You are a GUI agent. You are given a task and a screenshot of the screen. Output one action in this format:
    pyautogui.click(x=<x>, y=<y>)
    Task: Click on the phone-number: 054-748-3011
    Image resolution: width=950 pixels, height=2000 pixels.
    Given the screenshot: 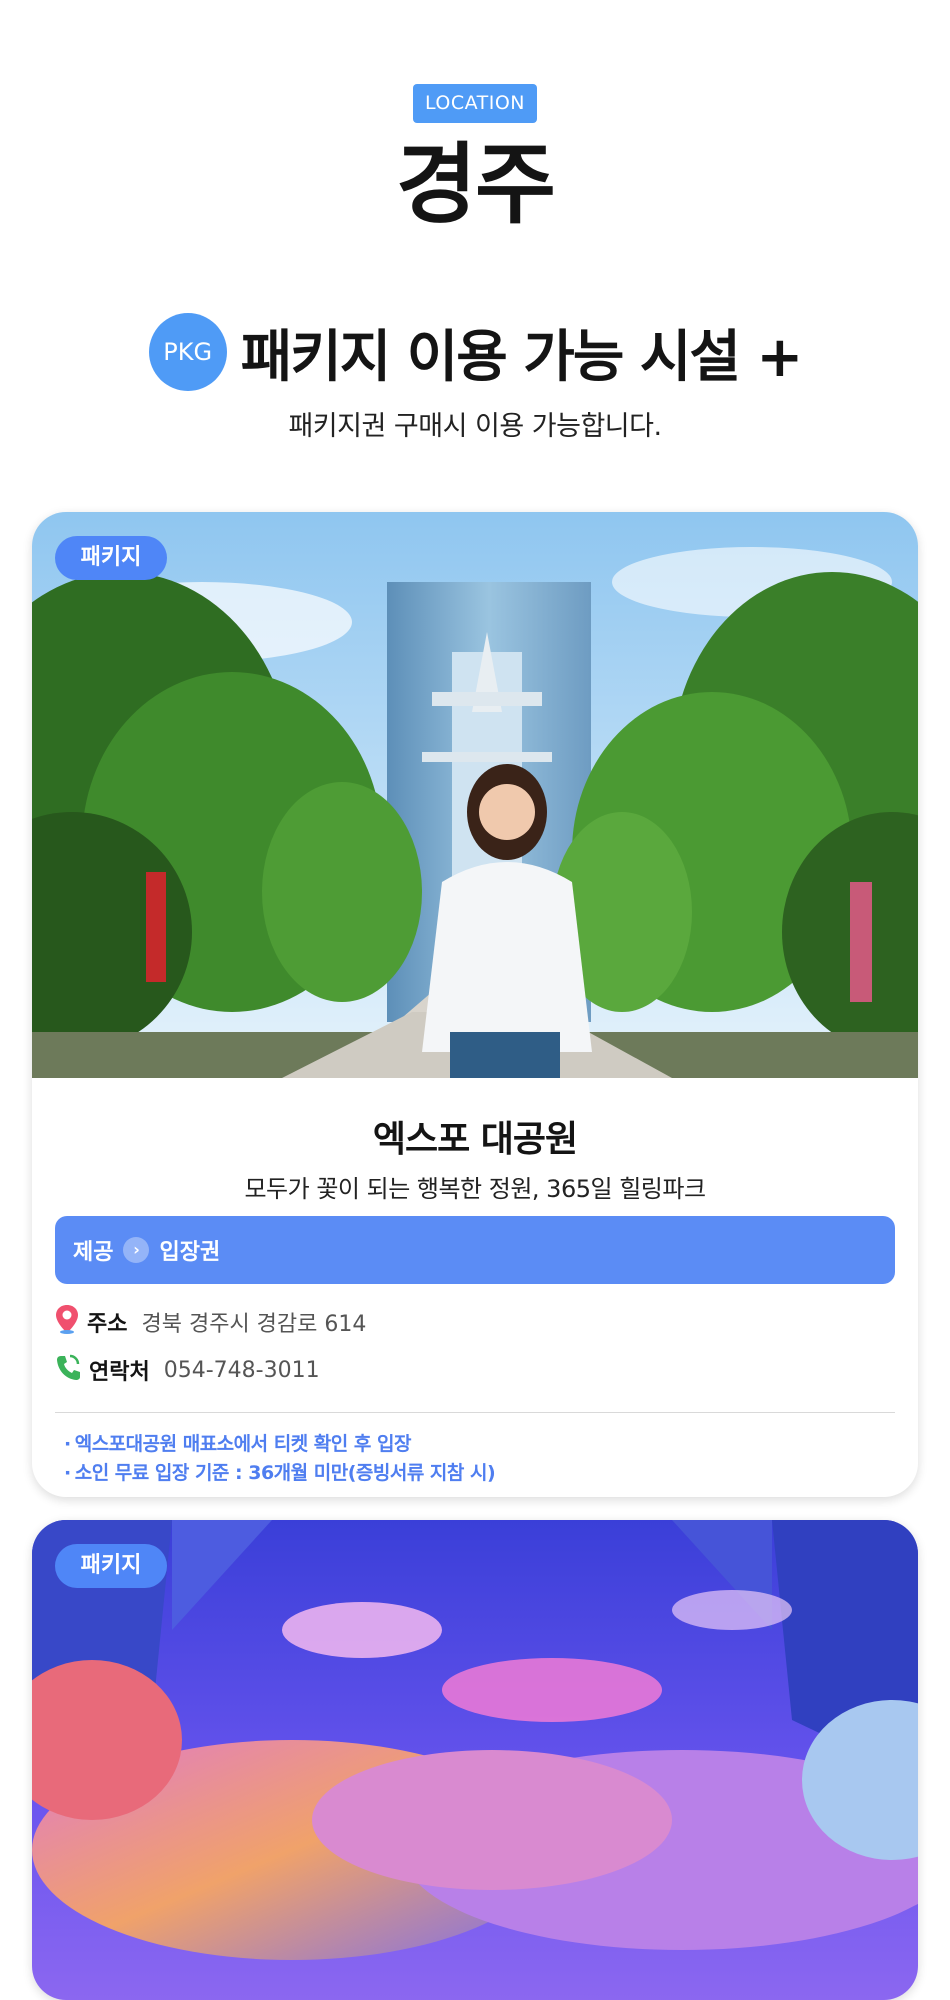 What is the action you would take?
    pyautogui.click(x=242, y=1370)
    